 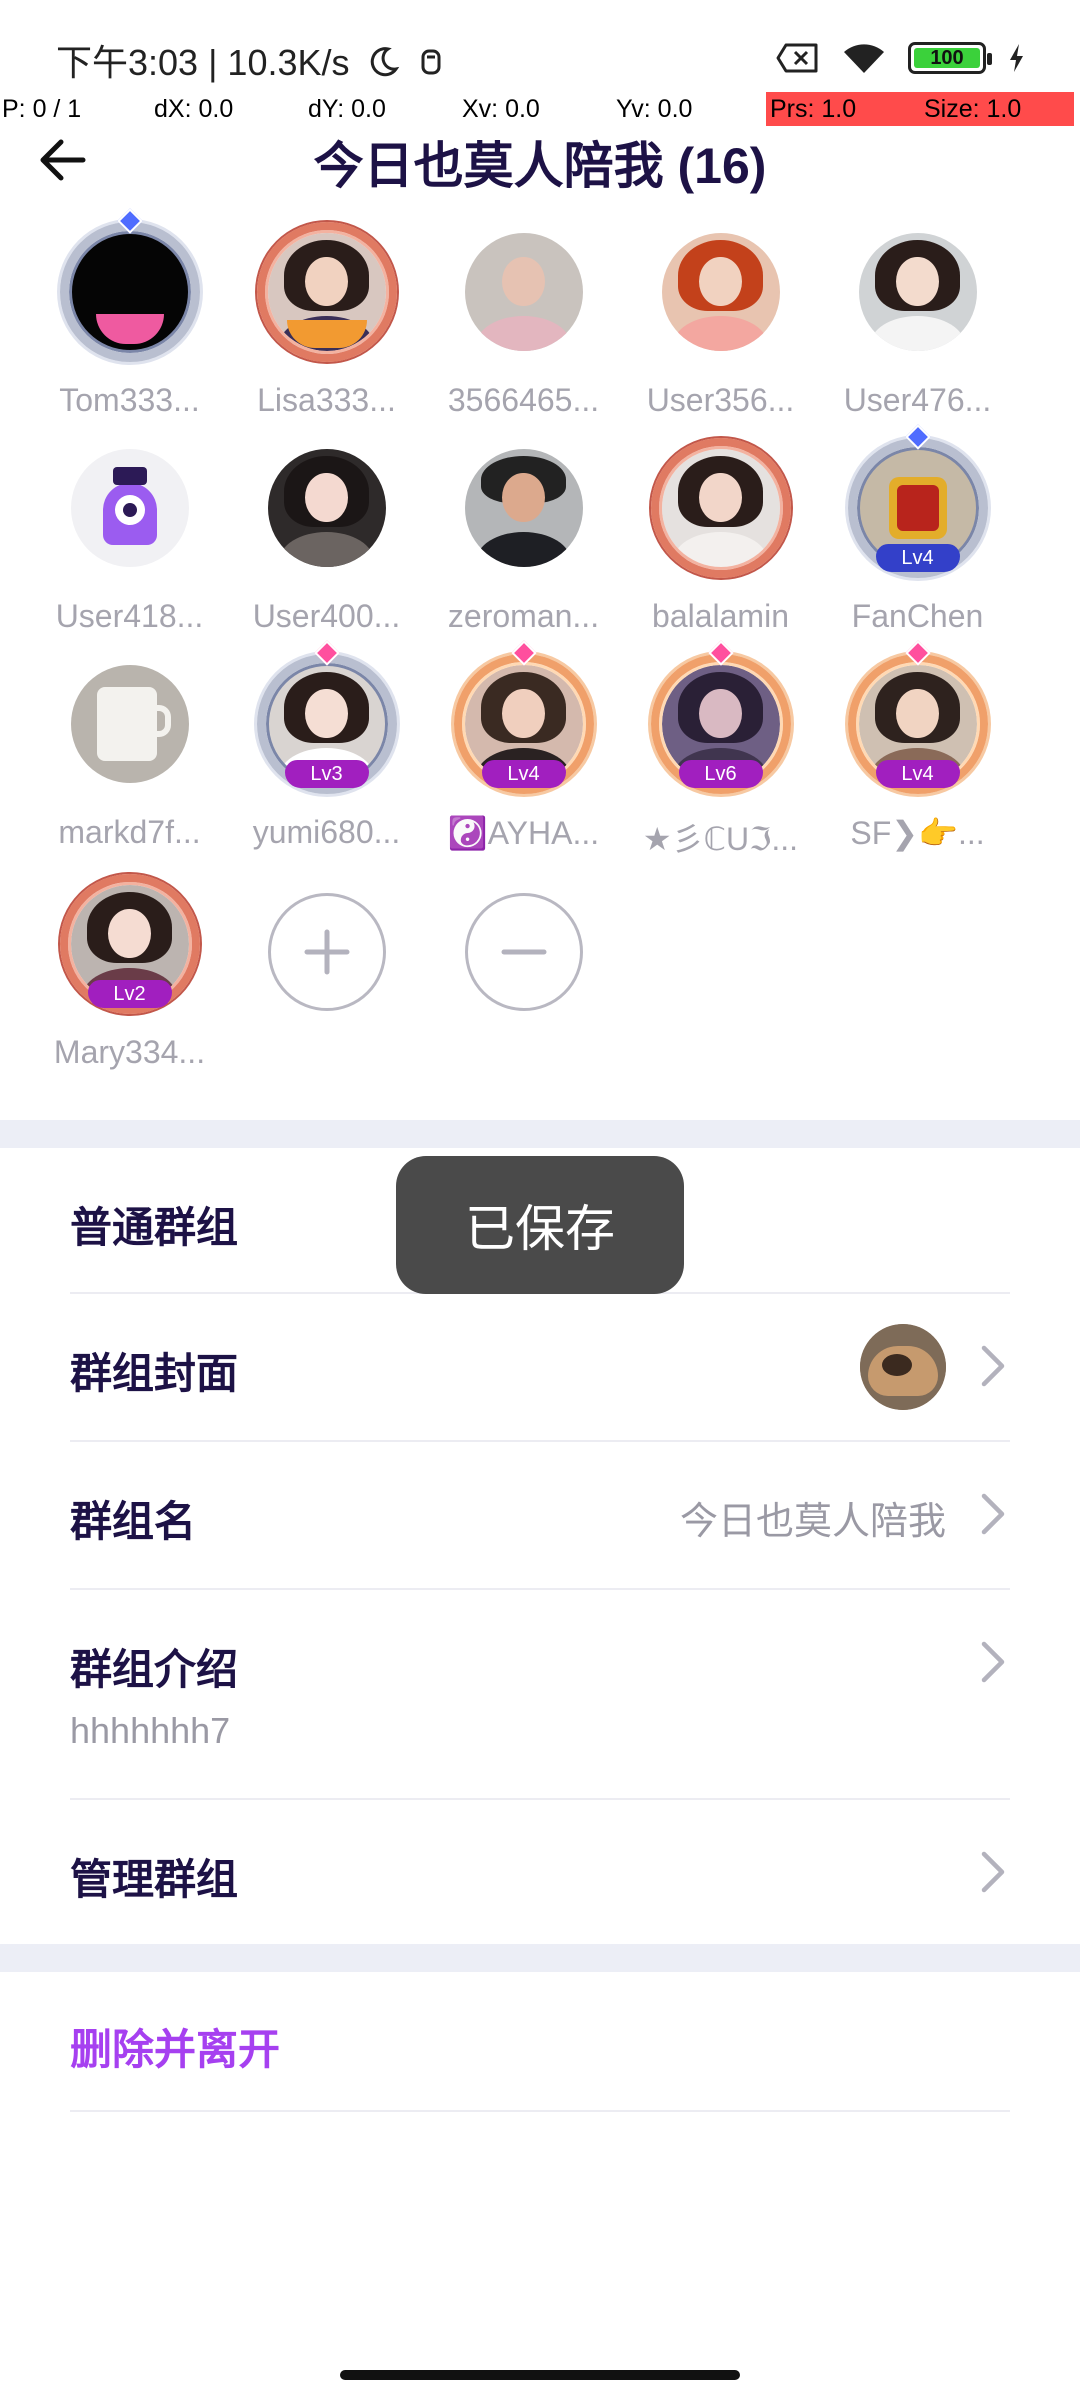 What do you see at coordinates (175, 2046) in the screenshot?
I see `delete-and-leave-button: 删除并离开` at bounding box center [175, 2046].